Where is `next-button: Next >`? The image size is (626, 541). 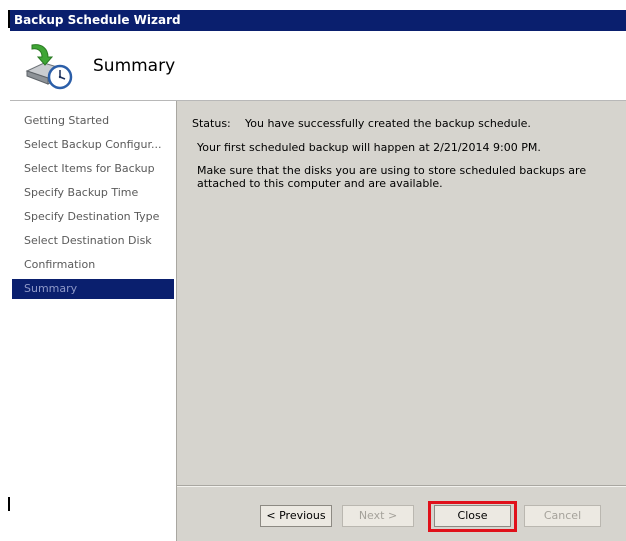
next-button: Next > is located at coordinates (378, 516).